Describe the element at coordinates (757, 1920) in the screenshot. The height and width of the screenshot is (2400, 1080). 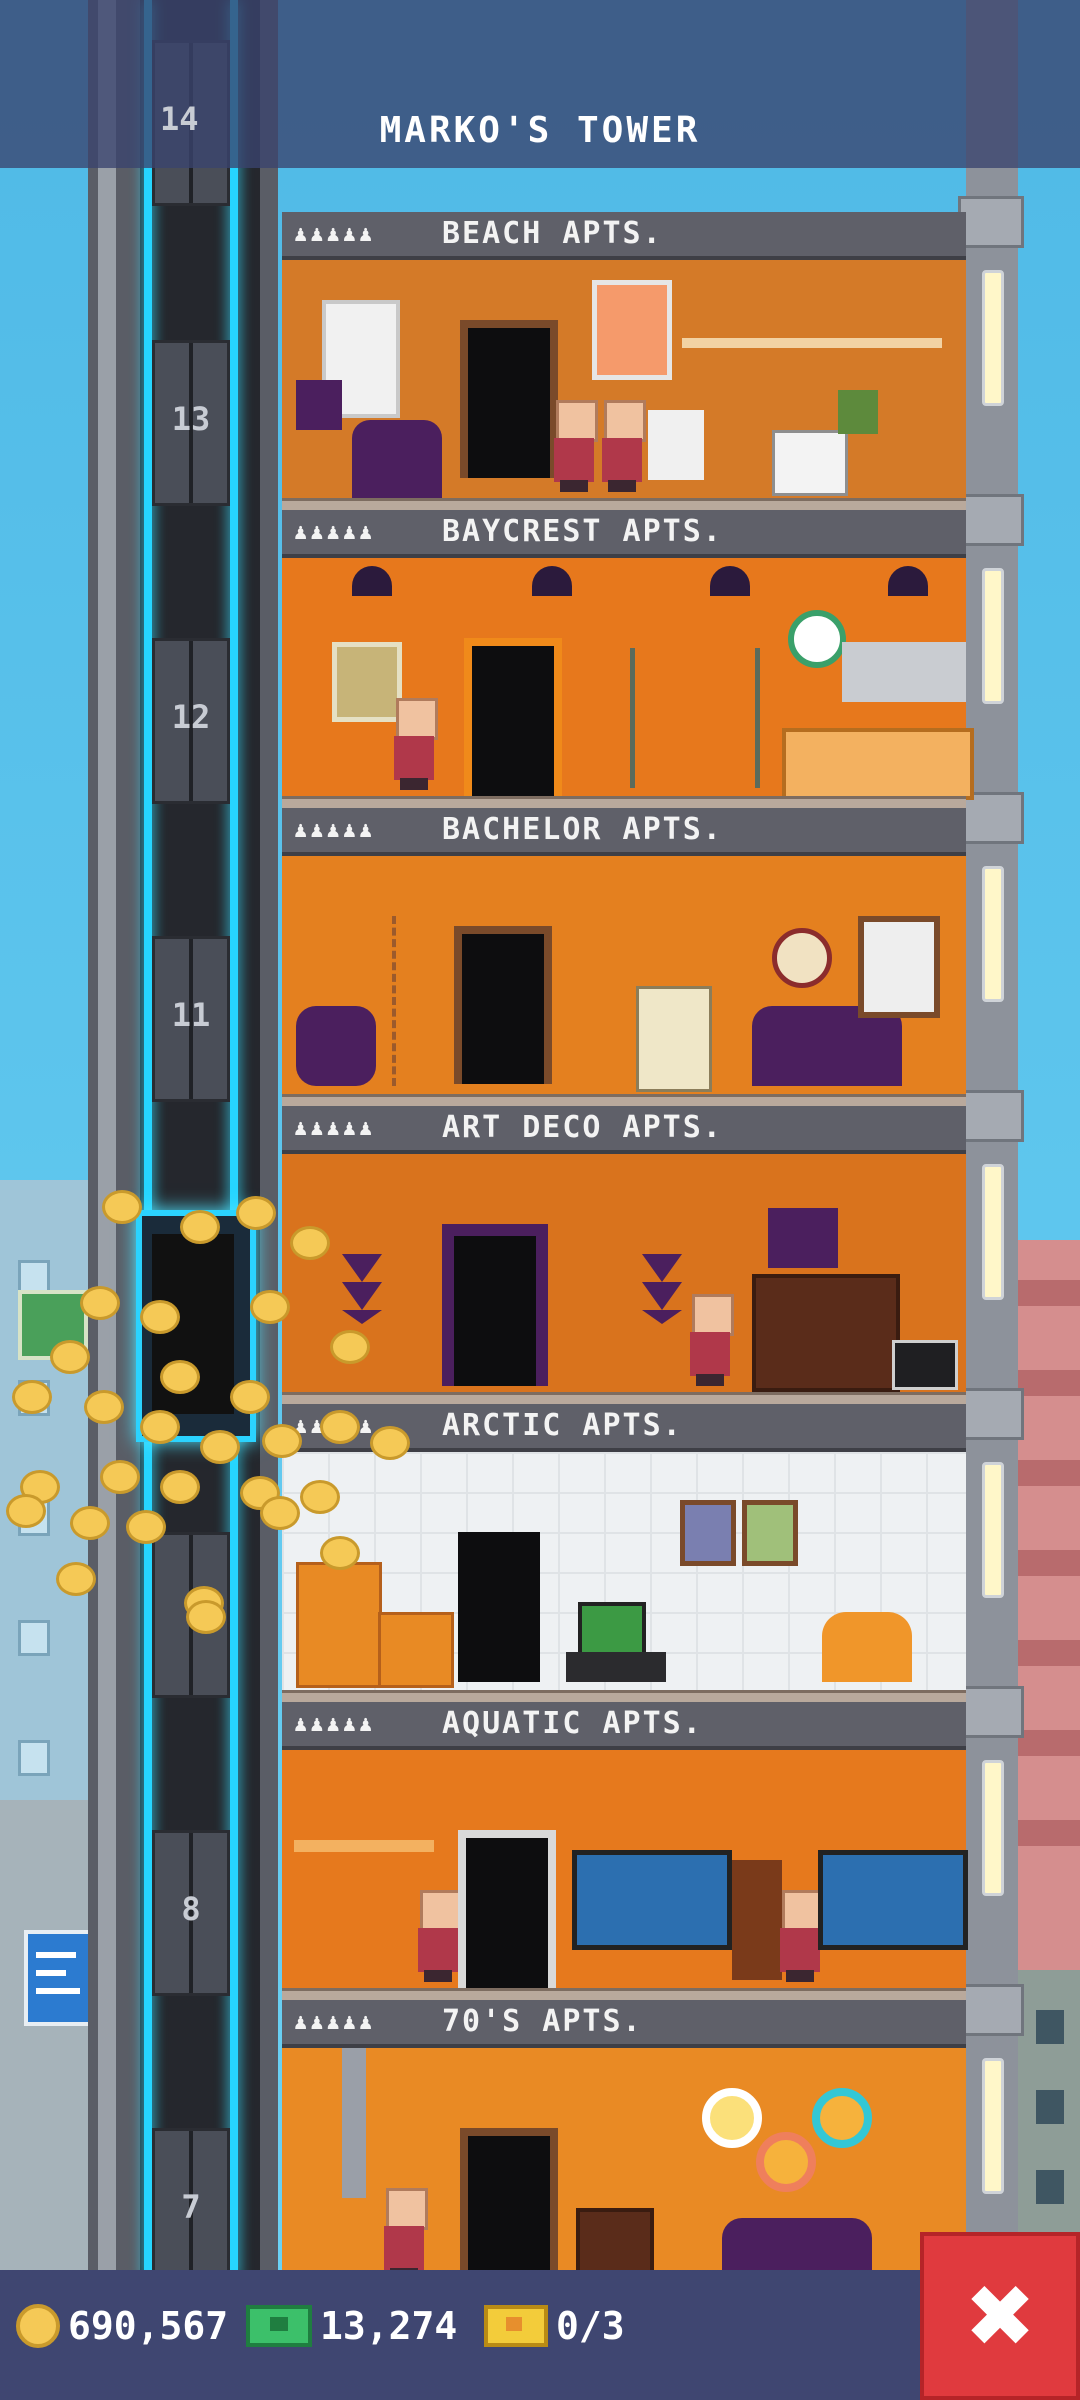
I see `bookcase` at that location.